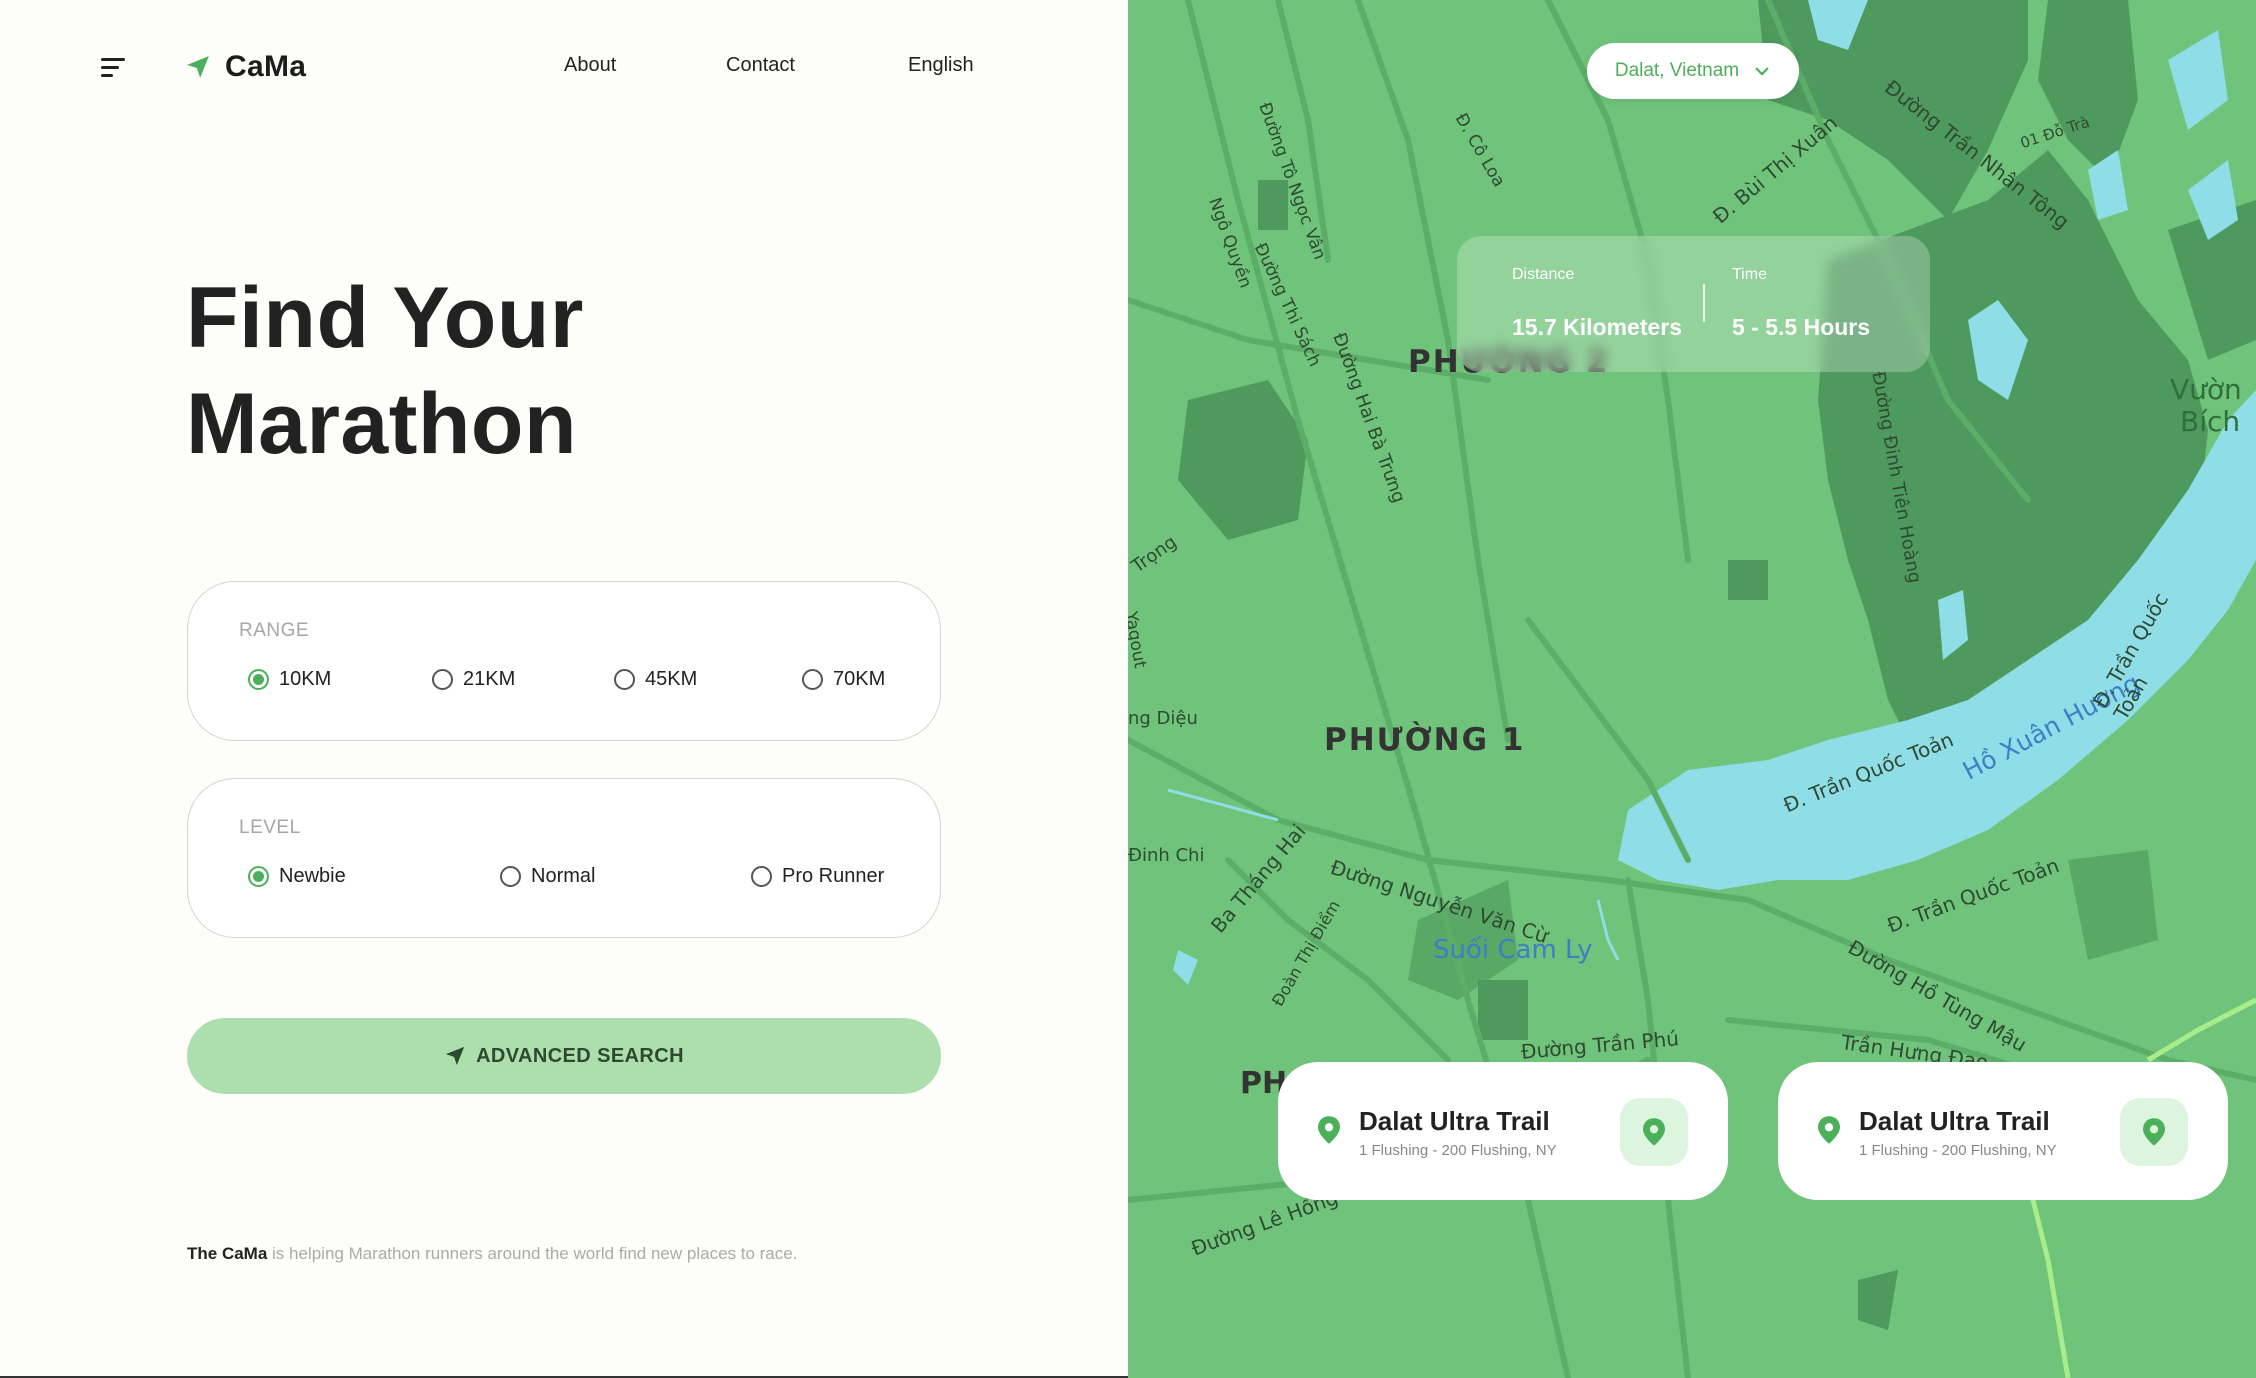 The height and width of the screenshot is (1378, 2256). I want to click on advanced-search-label: ADVANCED SEARCH, so click(580, 1055).